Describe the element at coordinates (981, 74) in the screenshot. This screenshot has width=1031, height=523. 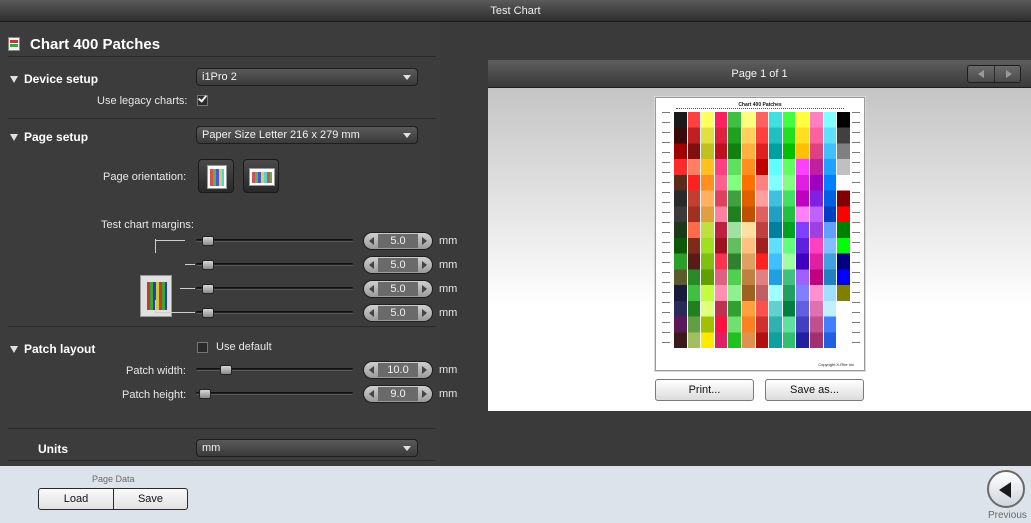
I see `previous-page-button` at that location.